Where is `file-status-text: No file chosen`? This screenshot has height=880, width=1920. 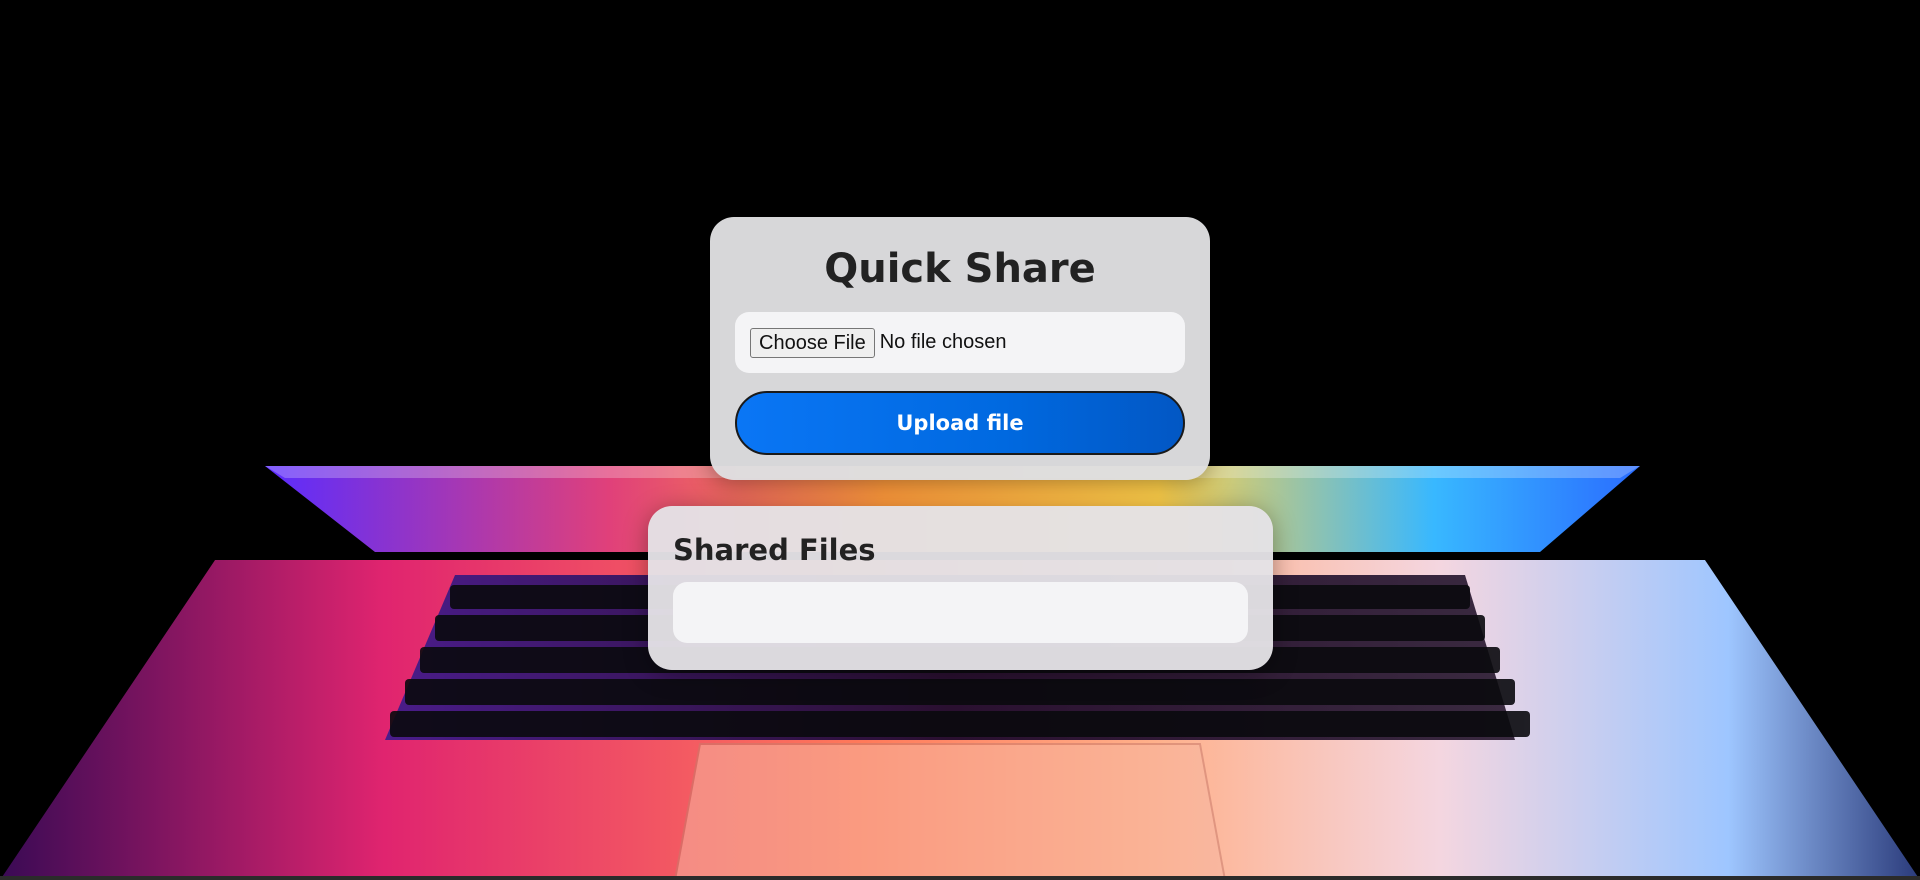
file-status-text: No file chosen is located at coordinates (943, 342).